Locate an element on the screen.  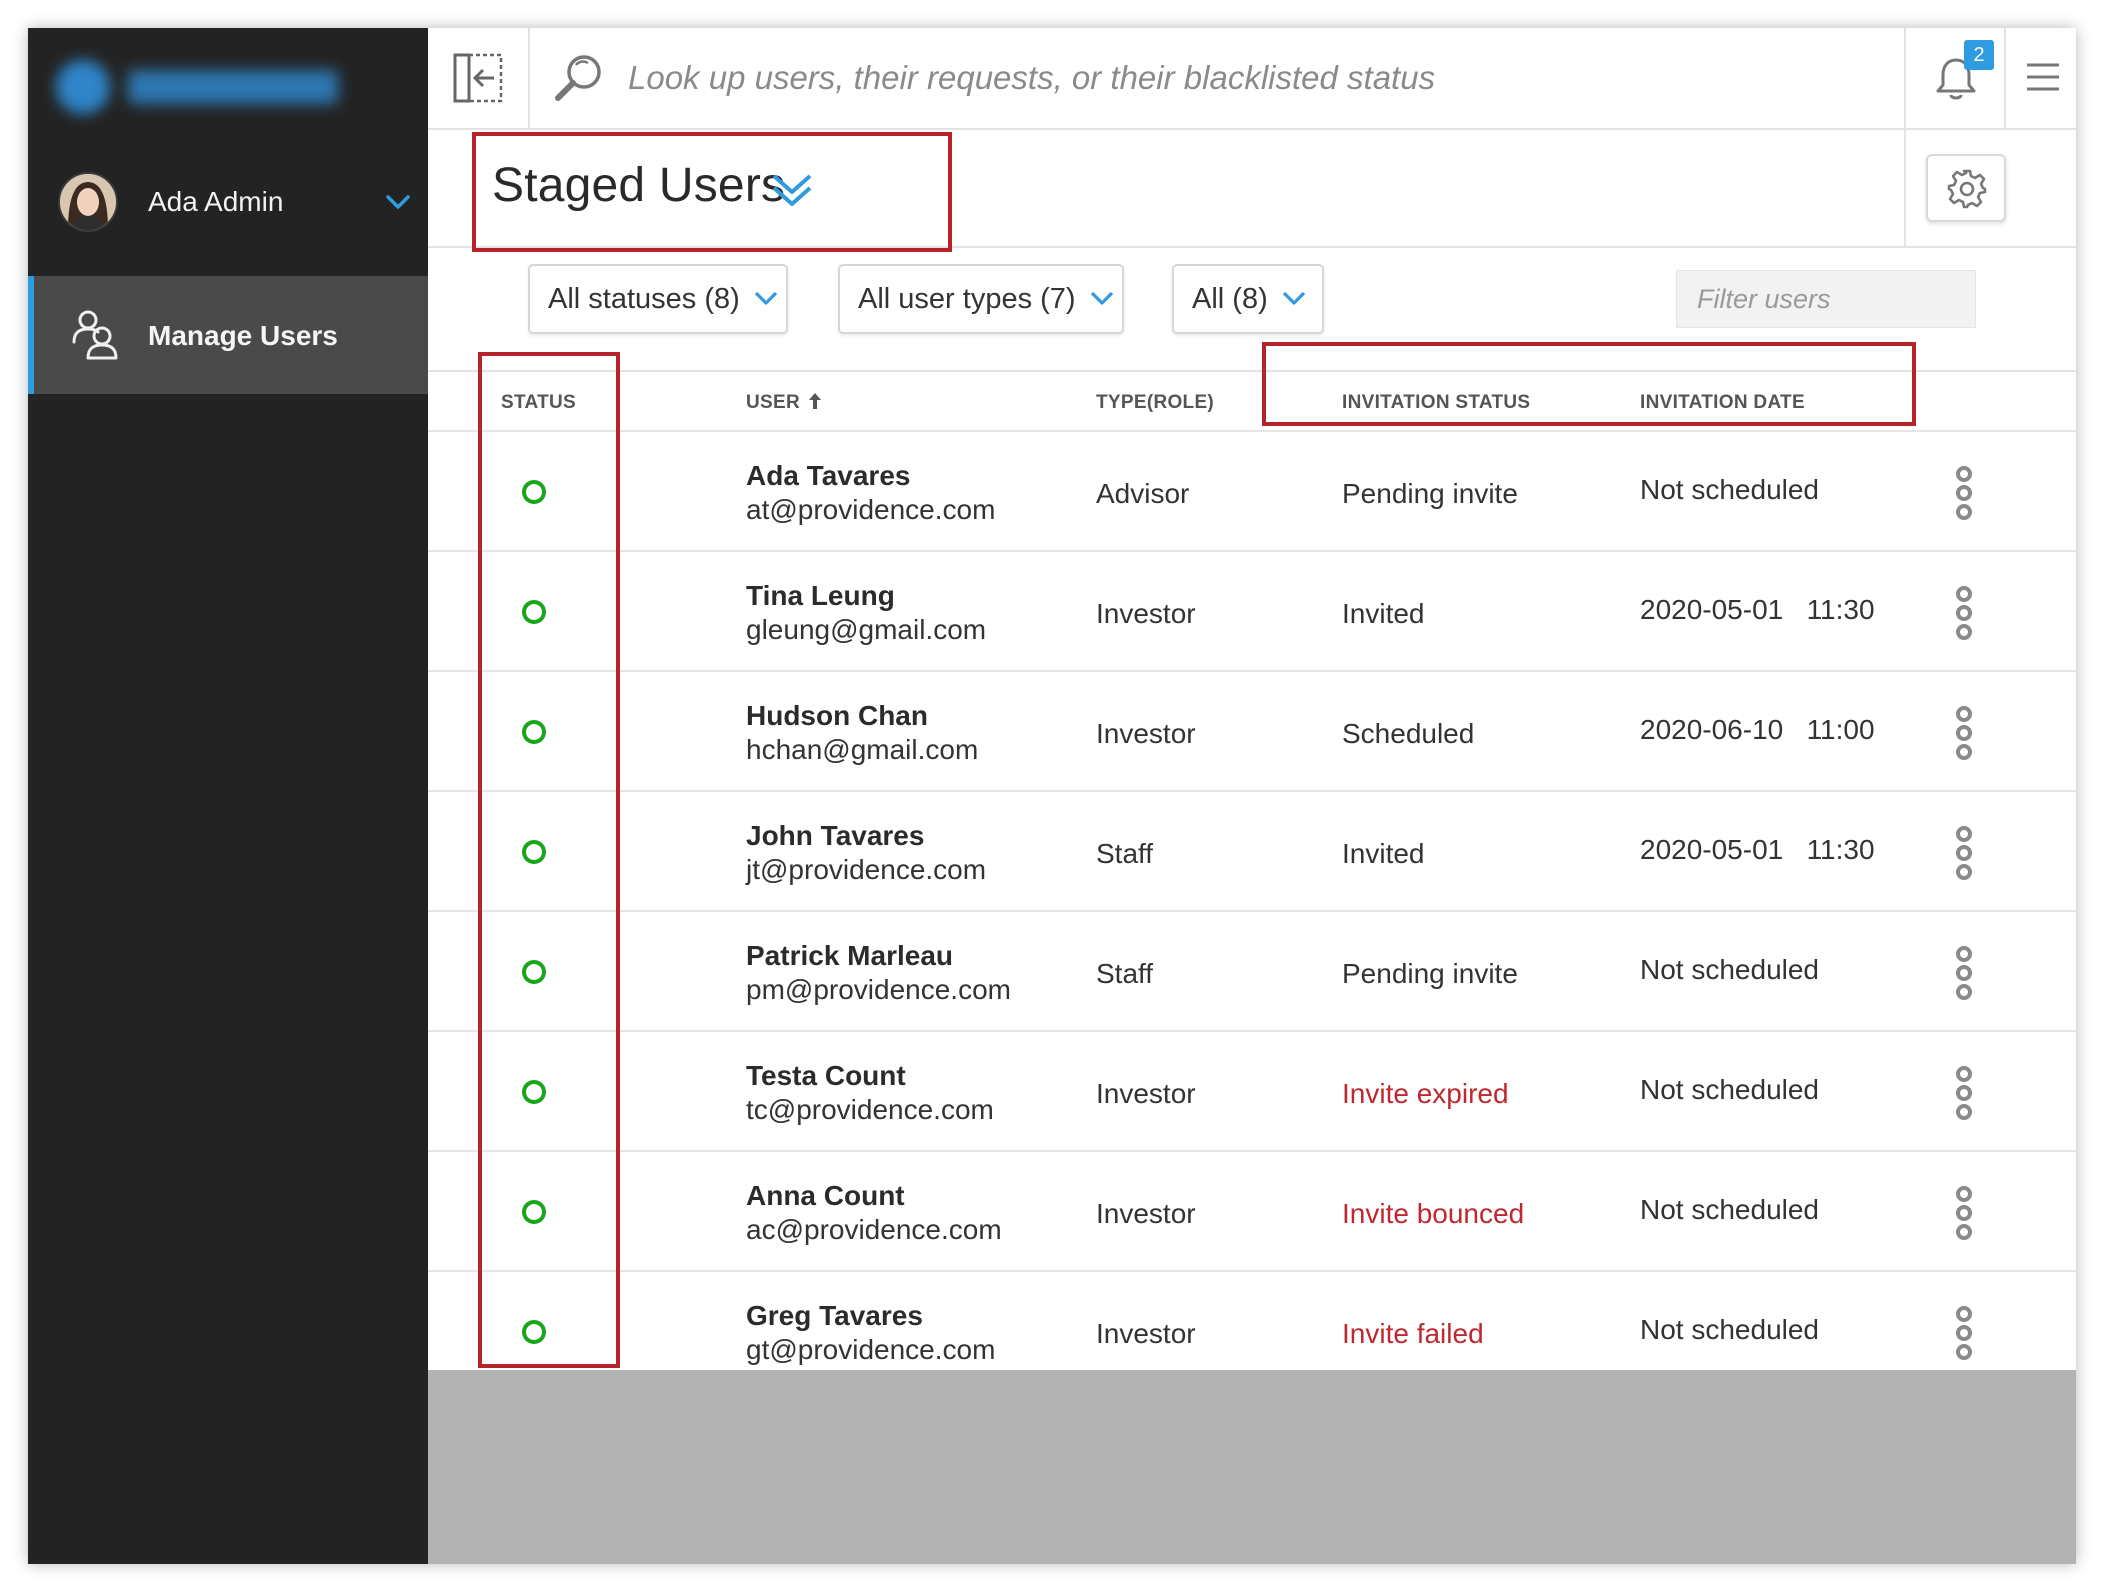
user-name: Ada Tavares is located at coordinates (828, 476).